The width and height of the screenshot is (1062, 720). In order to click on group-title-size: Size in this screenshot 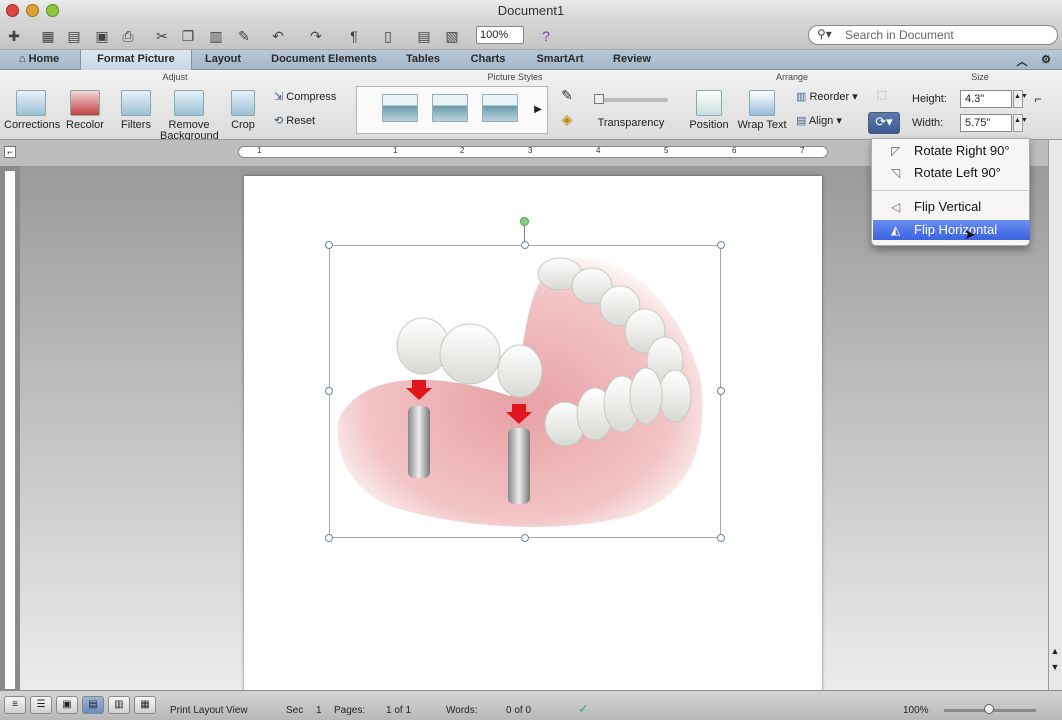, I will do `click(980, 77)`.